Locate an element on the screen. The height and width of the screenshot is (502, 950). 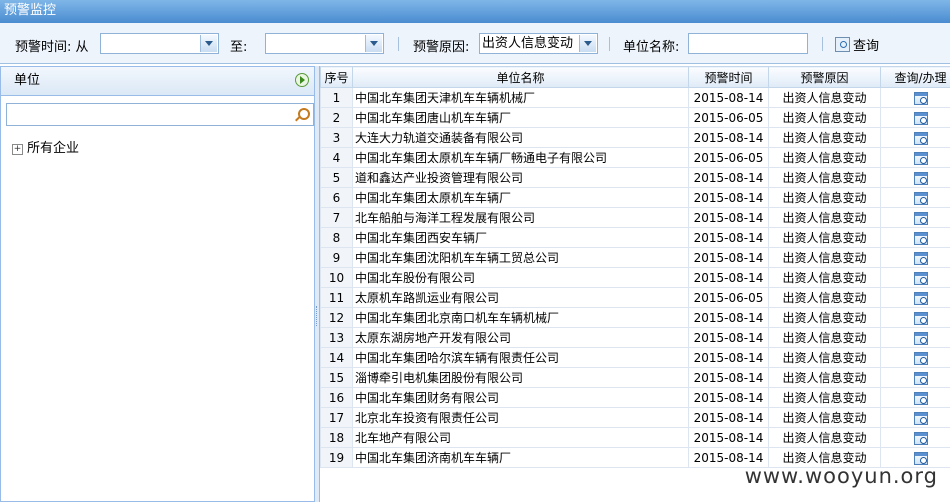
unit-name-input is located at coordinates (748, 43).